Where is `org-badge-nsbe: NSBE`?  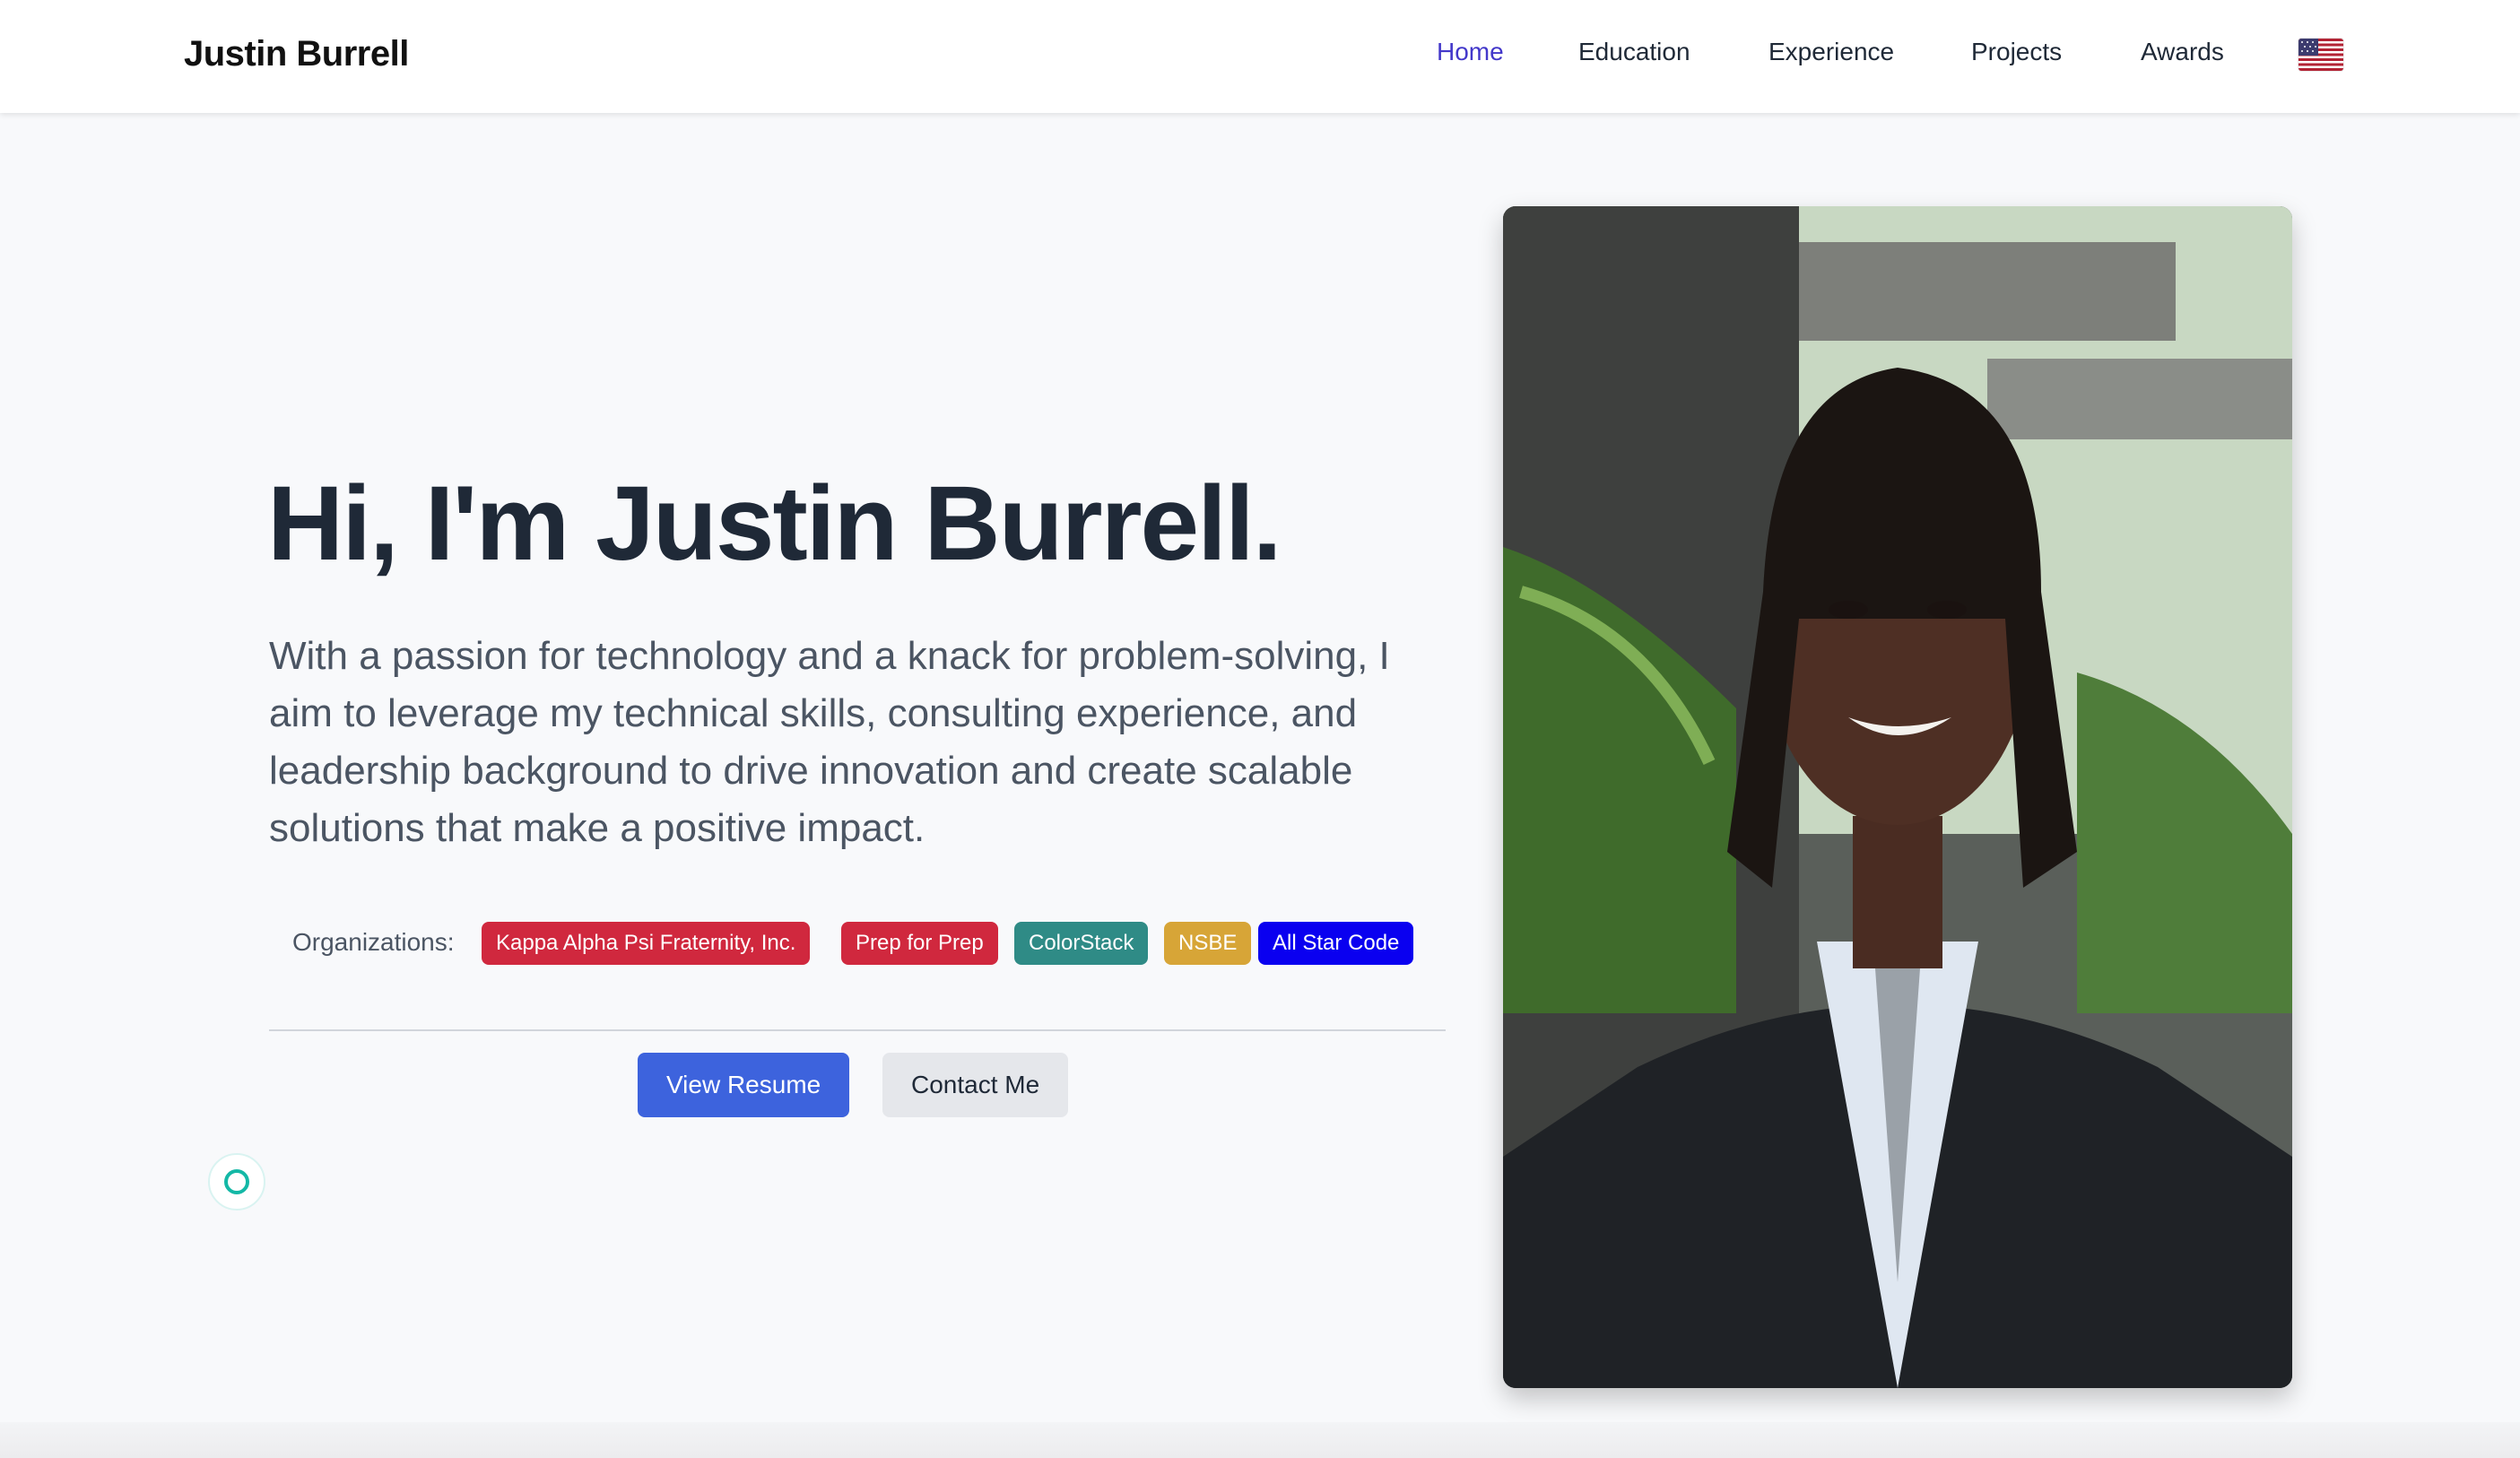
org-badge-nsbe: NSBE is located at coordinates (1208, 943).